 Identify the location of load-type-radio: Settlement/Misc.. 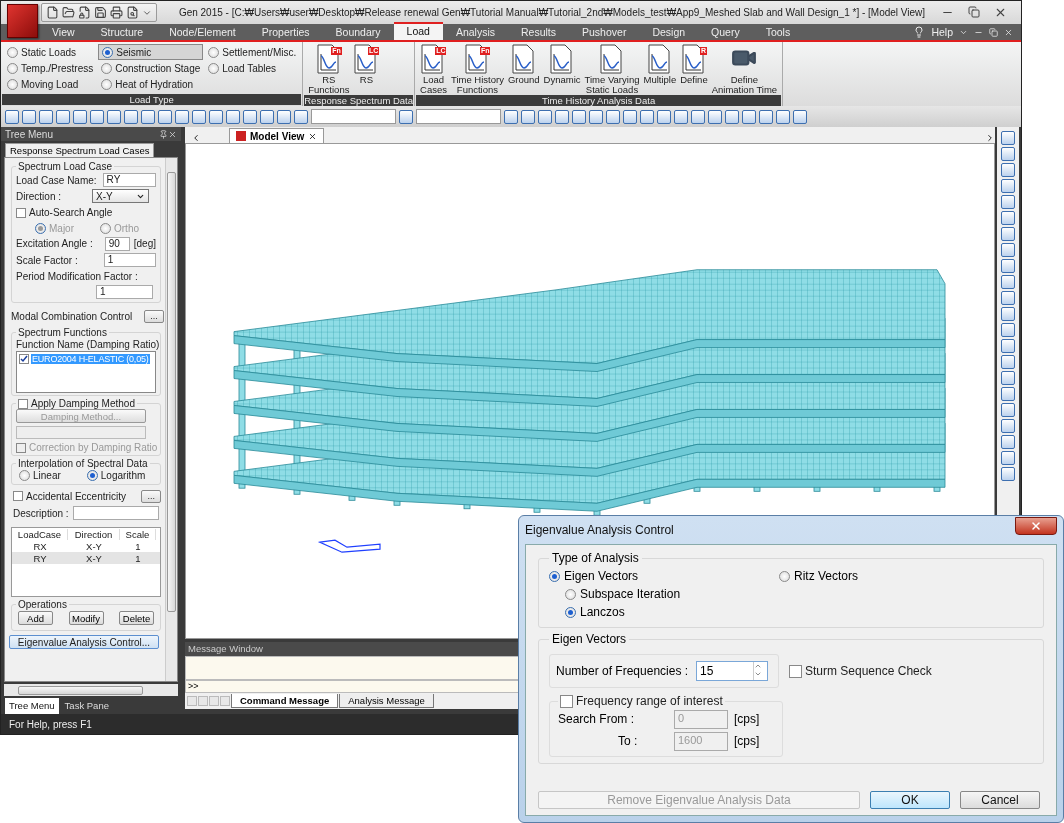
(252, 52).